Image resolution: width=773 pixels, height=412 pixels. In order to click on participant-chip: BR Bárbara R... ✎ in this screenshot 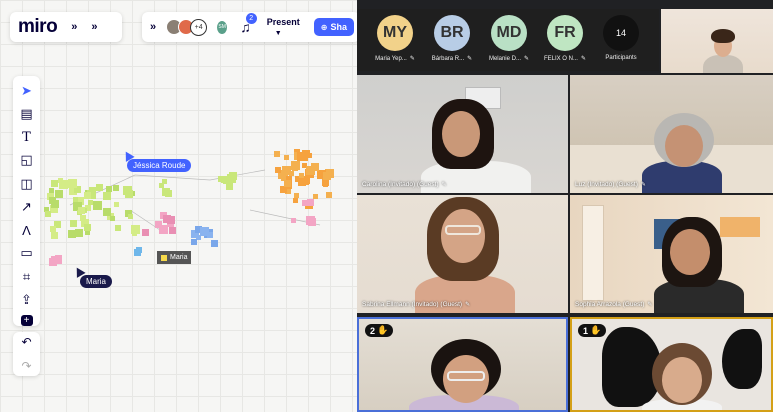, I will do `click(452, 38)`.